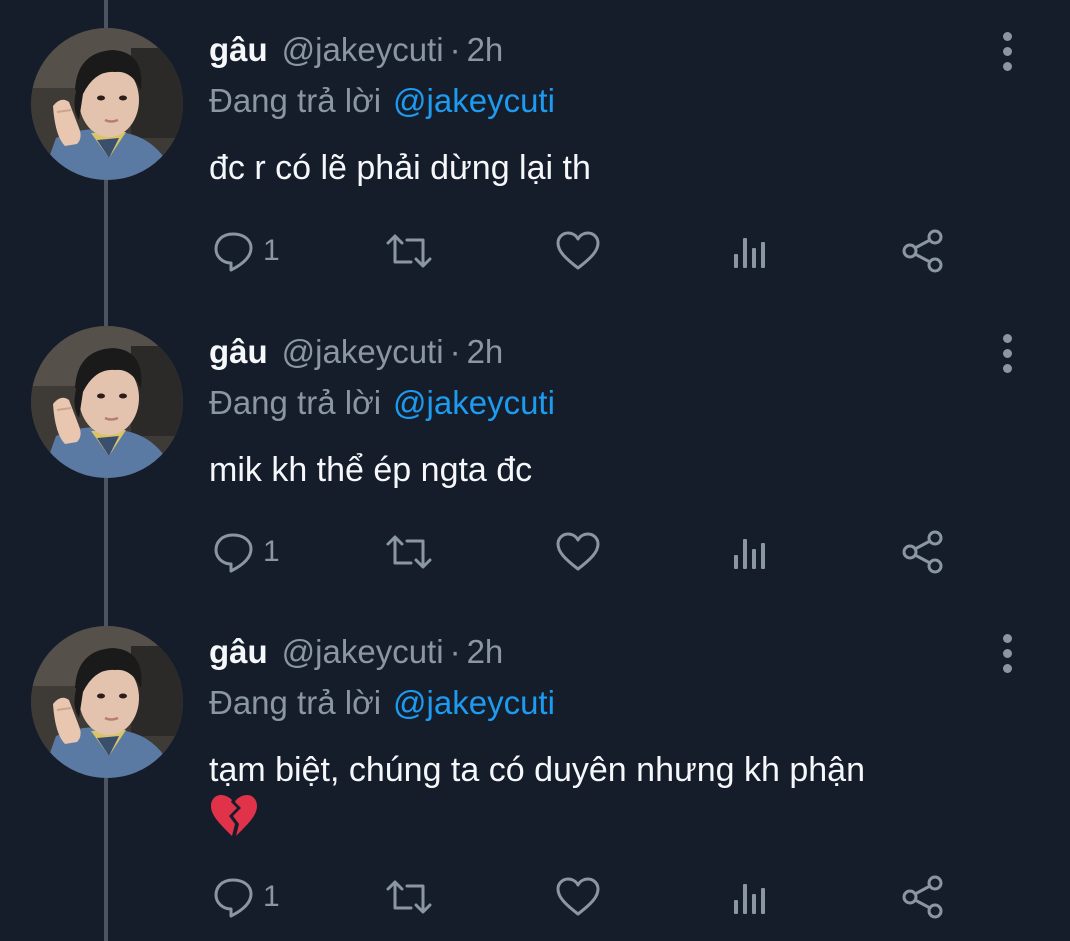 This screenshot has height=941, width=1070. I want to click on tweet-text: đc r có lẽ phải dừng lại th, so click(400, 168).